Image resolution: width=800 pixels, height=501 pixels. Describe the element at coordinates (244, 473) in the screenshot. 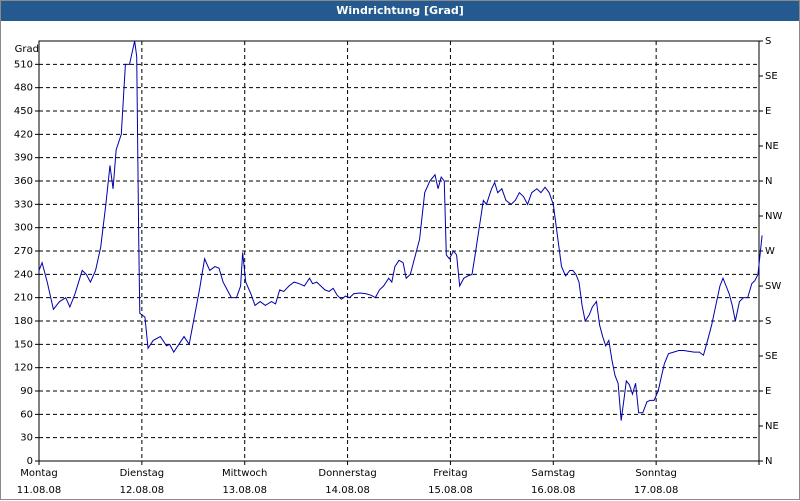

I see `x-tick-day-label: Mittwoch` at that location.